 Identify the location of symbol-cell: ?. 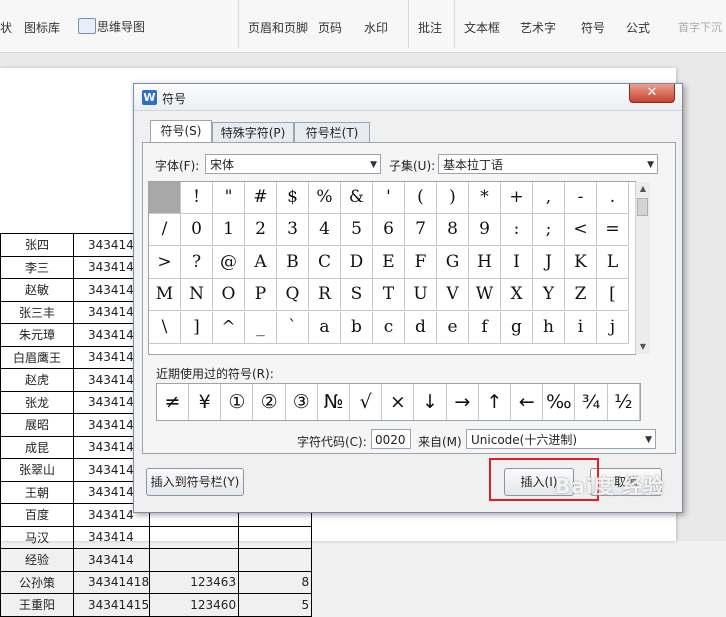
(197, 262).